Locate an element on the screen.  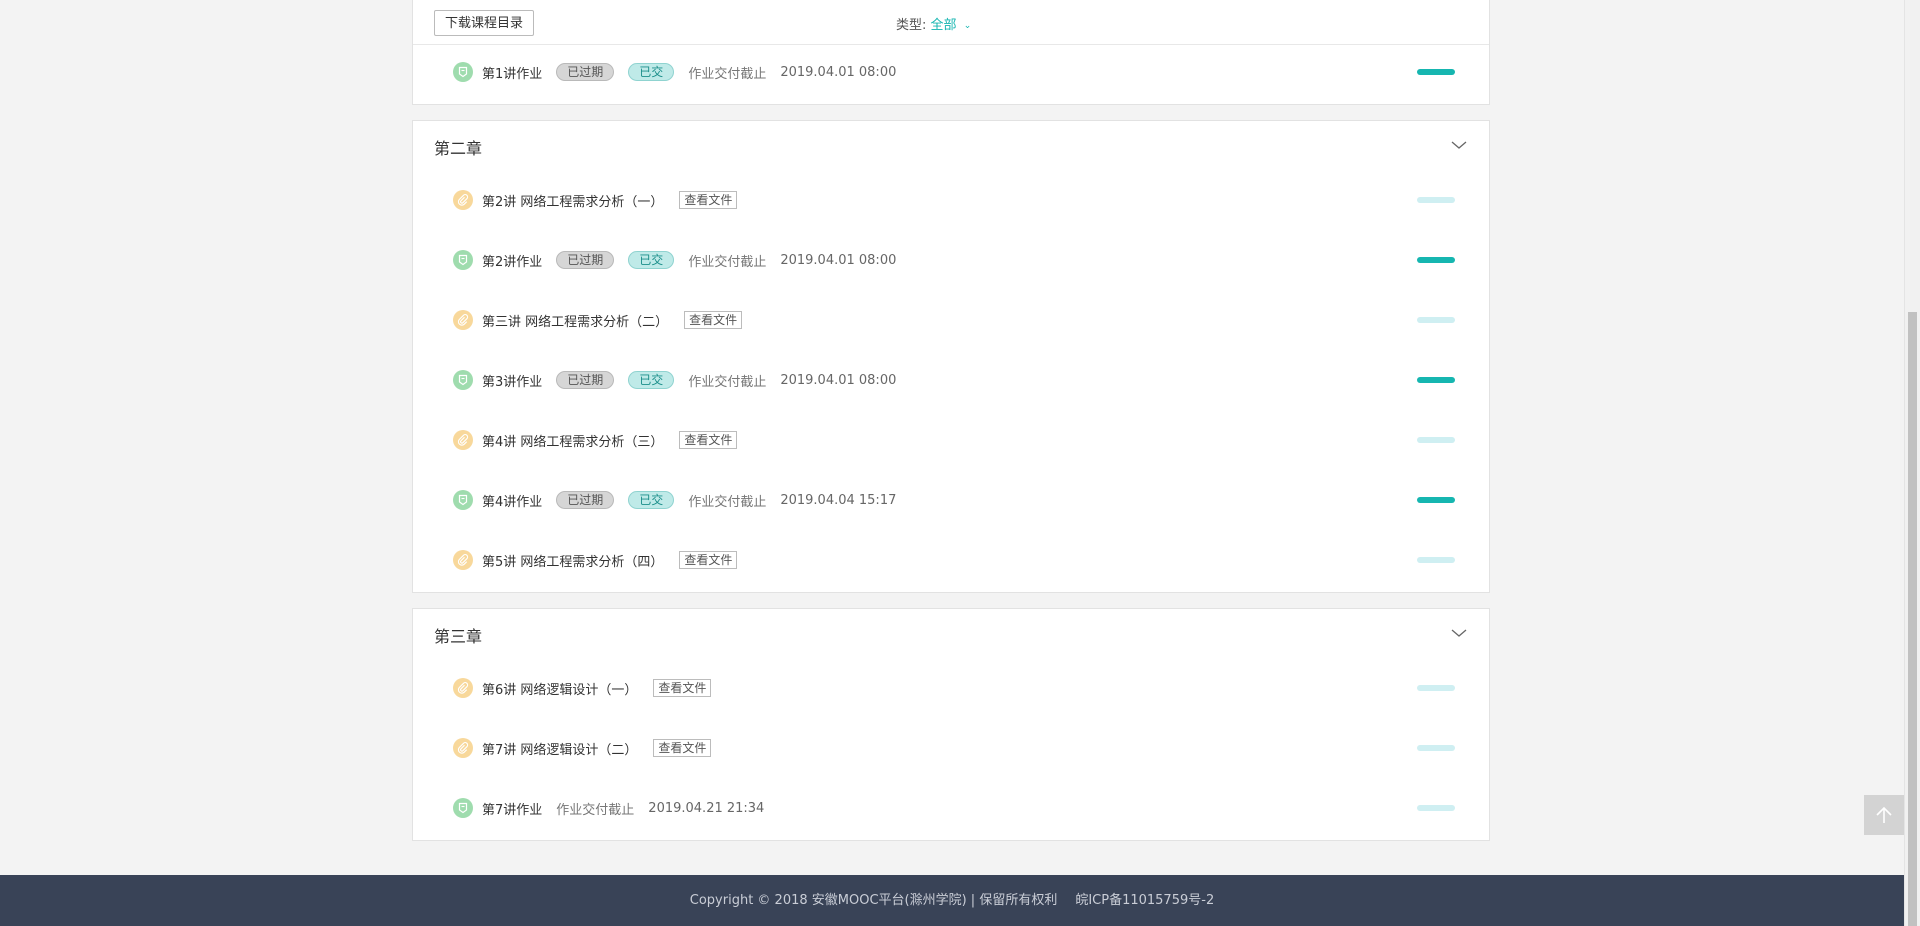
row-content: 第1讲作业 已过期 已交 作业交付截止 2019.04.01 08:00 is located at coordinates (689, 72).